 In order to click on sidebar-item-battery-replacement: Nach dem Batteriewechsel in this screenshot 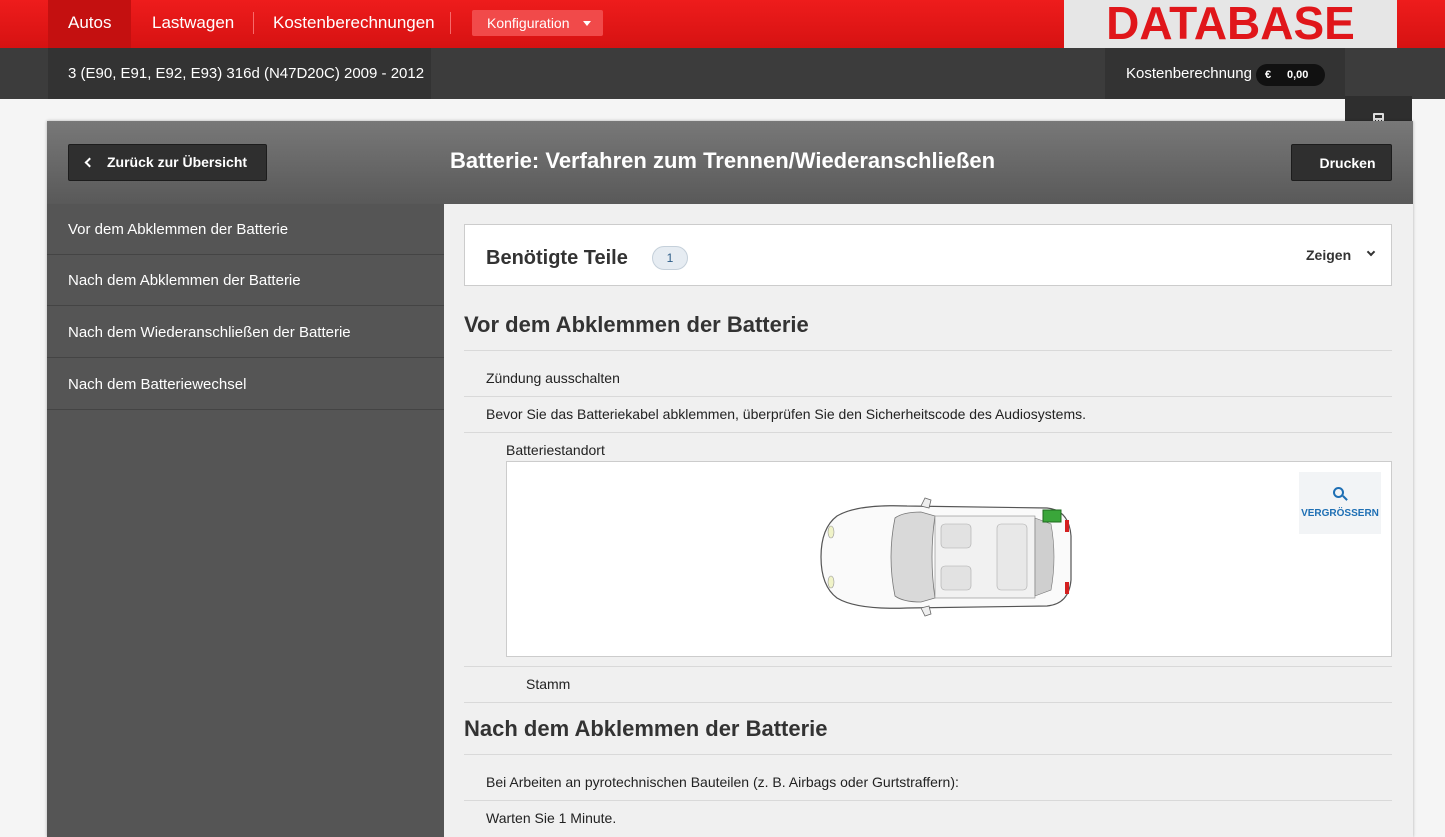, I will do `click(245, 384)`.